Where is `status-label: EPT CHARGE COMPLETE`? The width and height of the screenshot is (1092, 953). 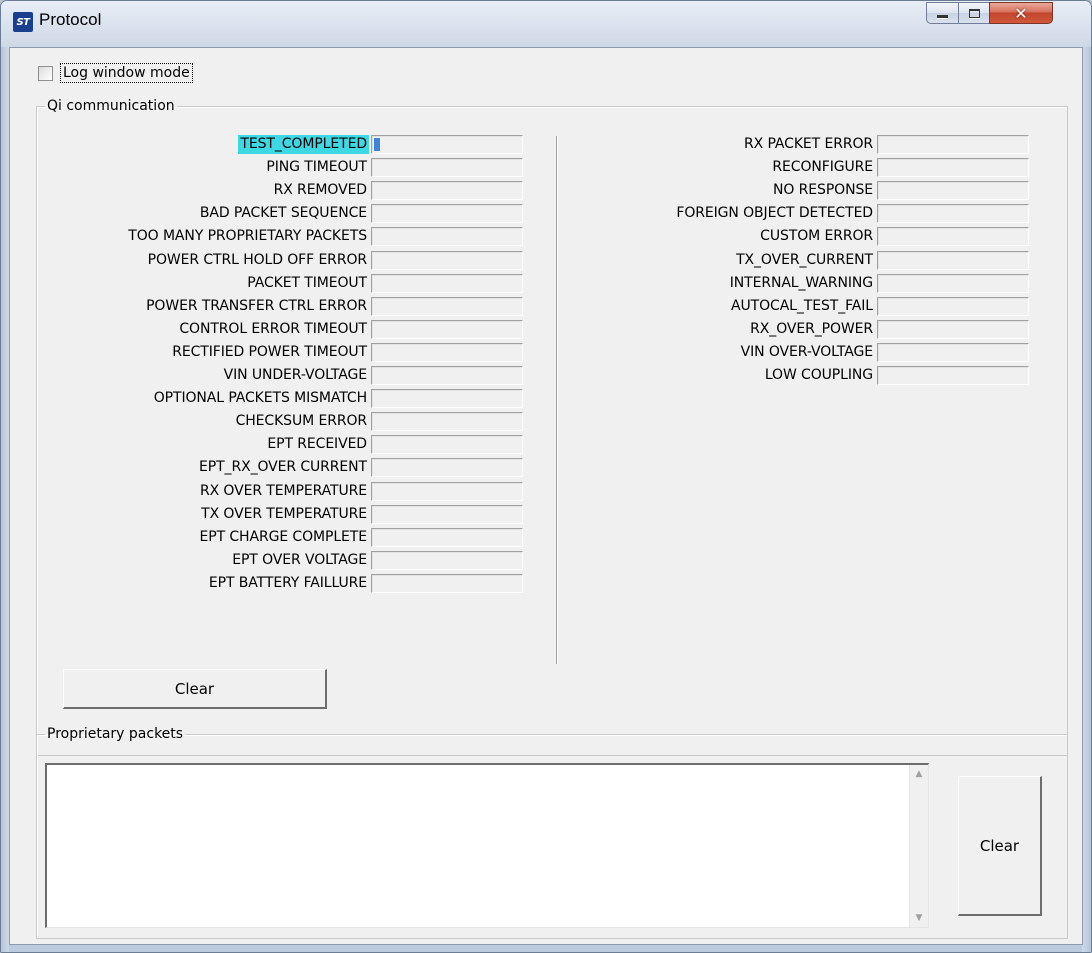 status-label: EPT CHARGE COMPLETE is located at coordinates (283, 536).